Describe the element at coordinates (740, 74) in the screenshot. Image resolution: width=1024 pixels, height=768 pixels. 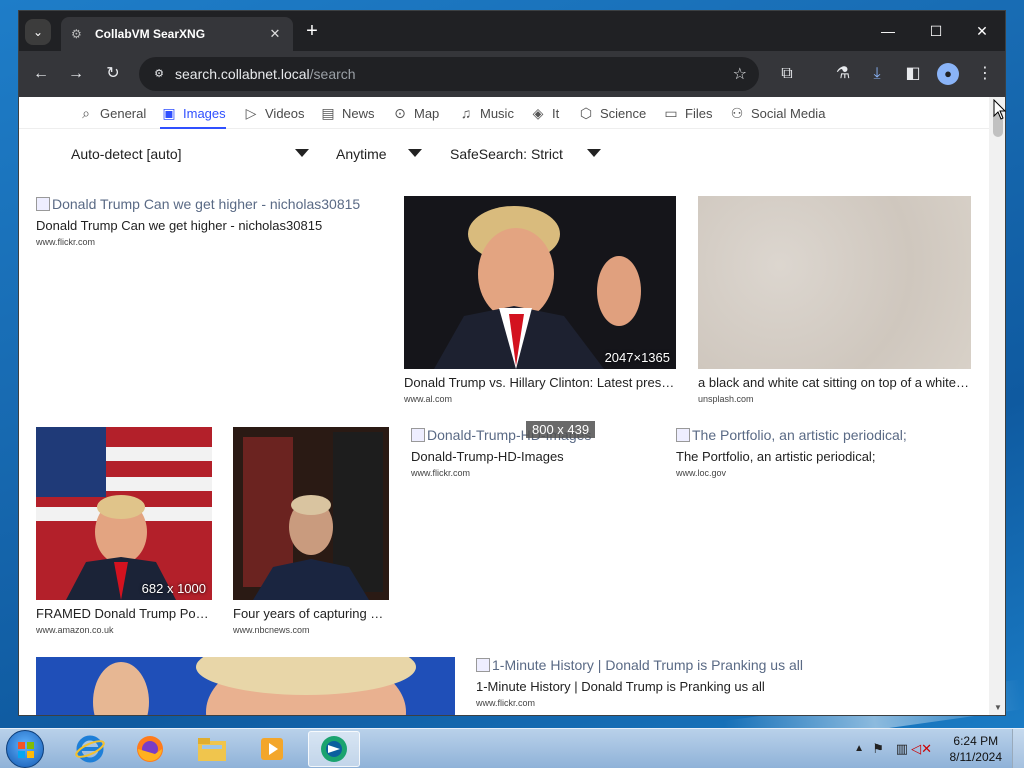
I see `bookmark-star-icon: ☆` at that location.